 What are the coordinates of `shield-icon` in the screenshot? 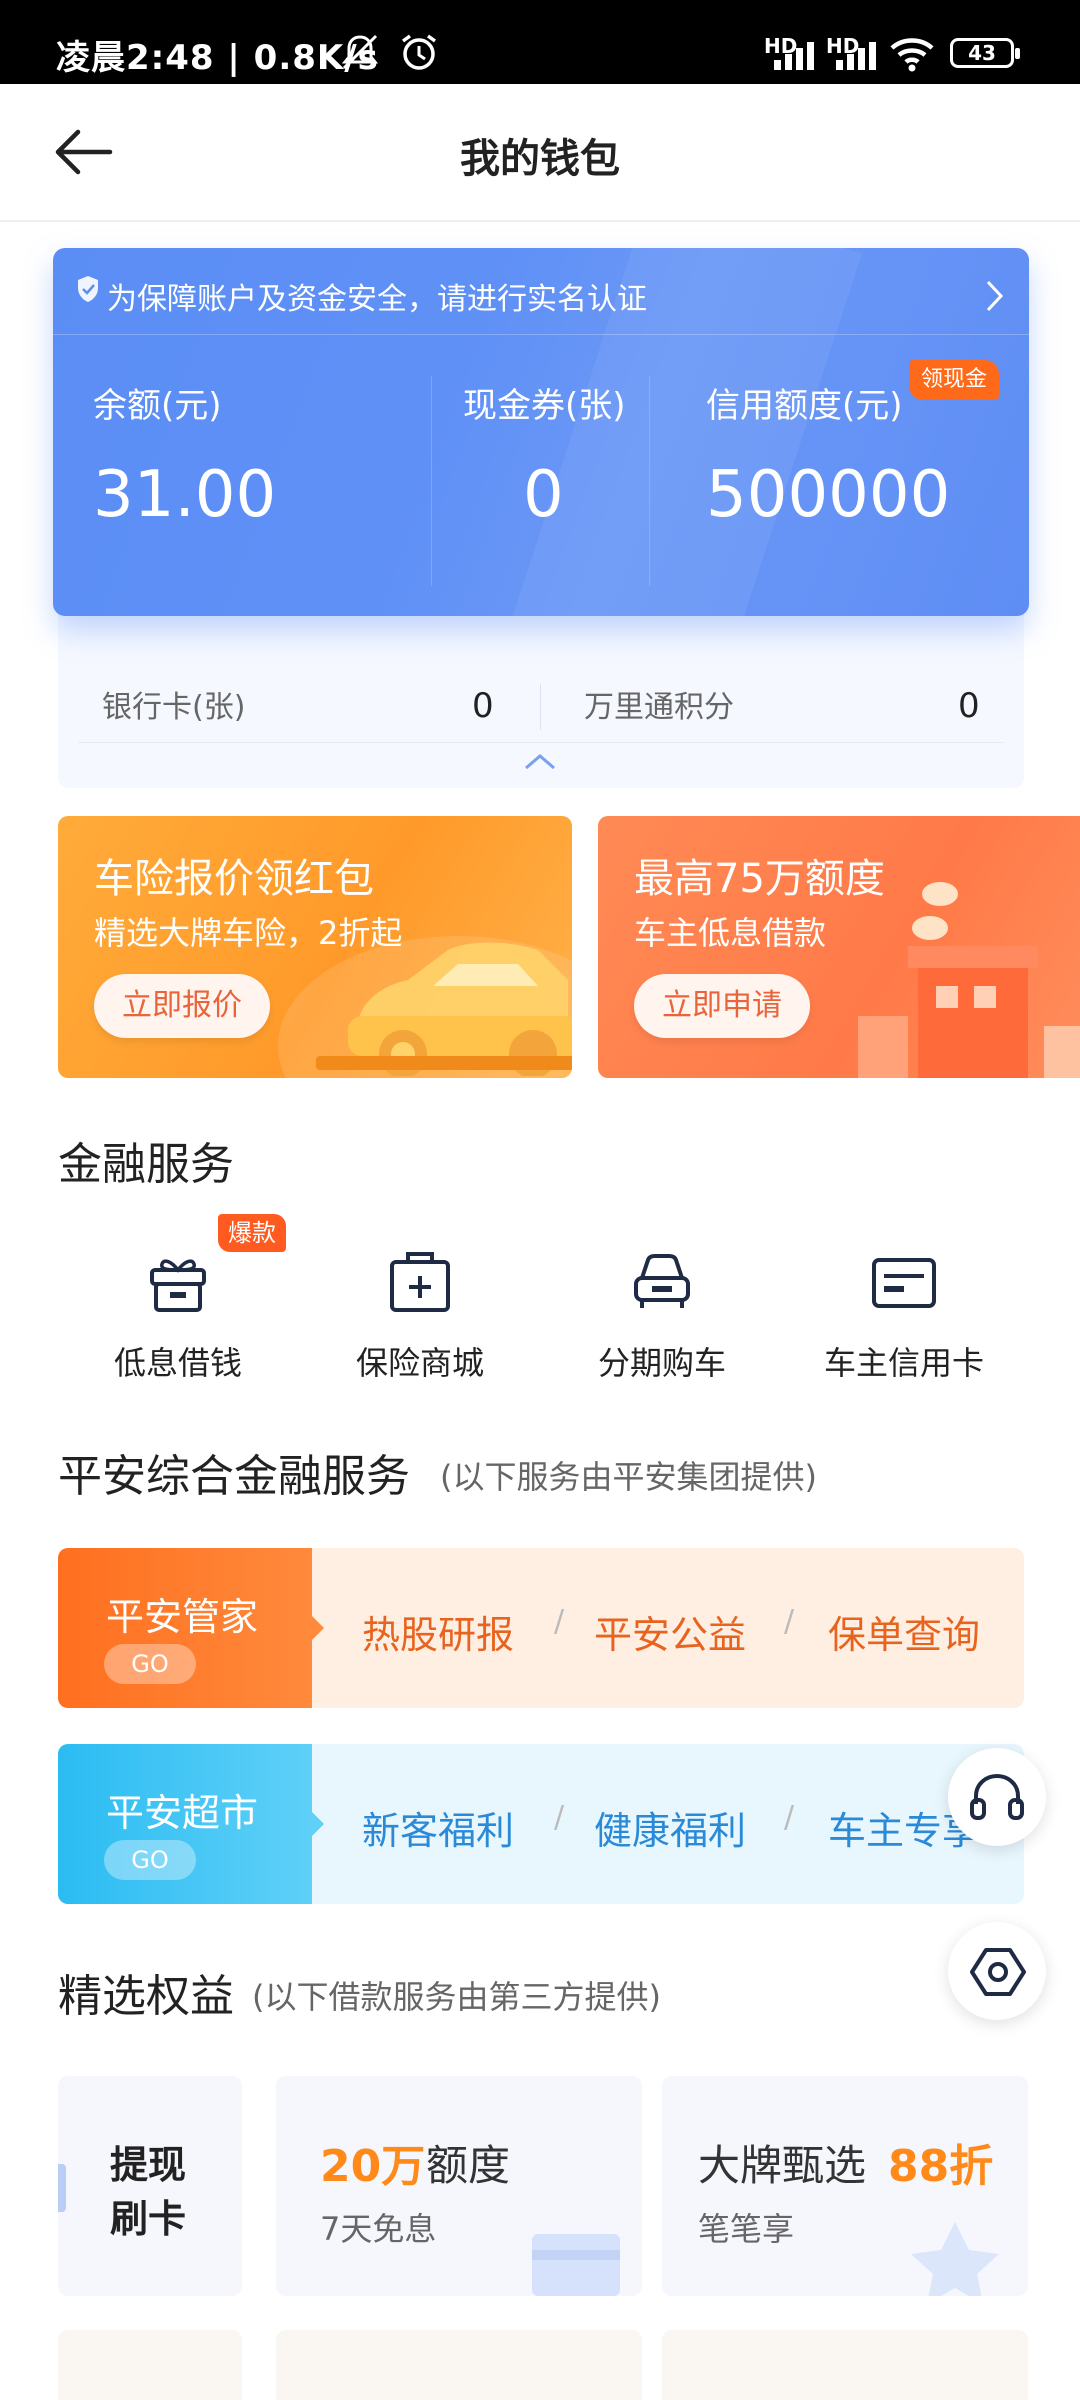 It's located at (88, 289).